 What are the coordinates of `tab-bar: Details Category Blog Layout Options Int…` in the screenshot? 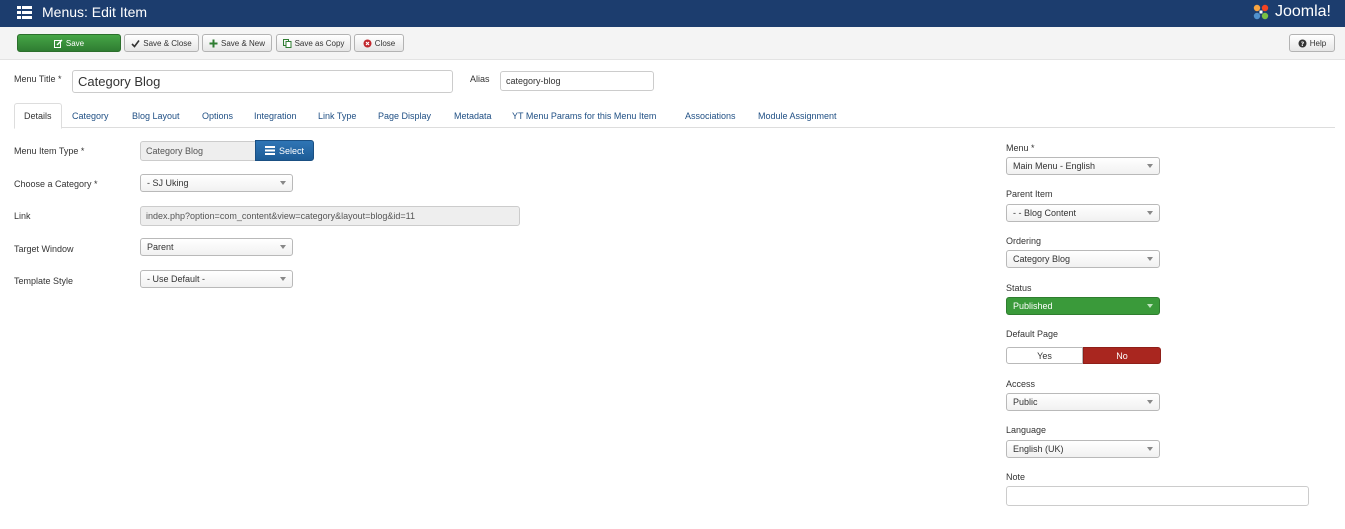 It's located at (674, 116).